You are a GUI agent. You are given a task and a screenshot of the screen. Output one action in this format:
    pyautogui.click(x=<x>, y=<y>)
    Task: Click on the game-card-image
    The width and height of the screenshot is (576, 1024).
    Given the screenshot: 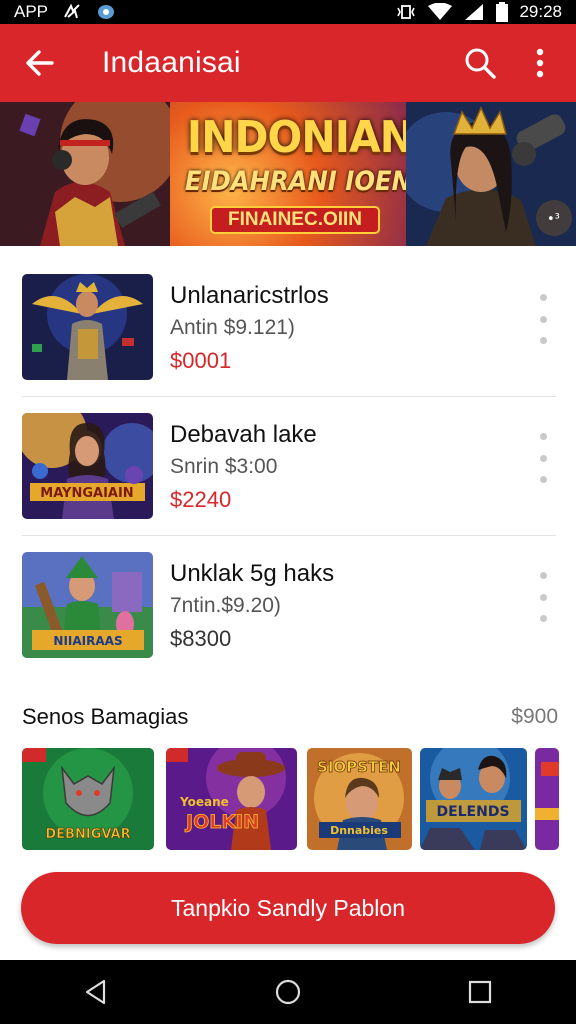 What is the action you would take?
    pyautogui.click(x=547, y=799)
    